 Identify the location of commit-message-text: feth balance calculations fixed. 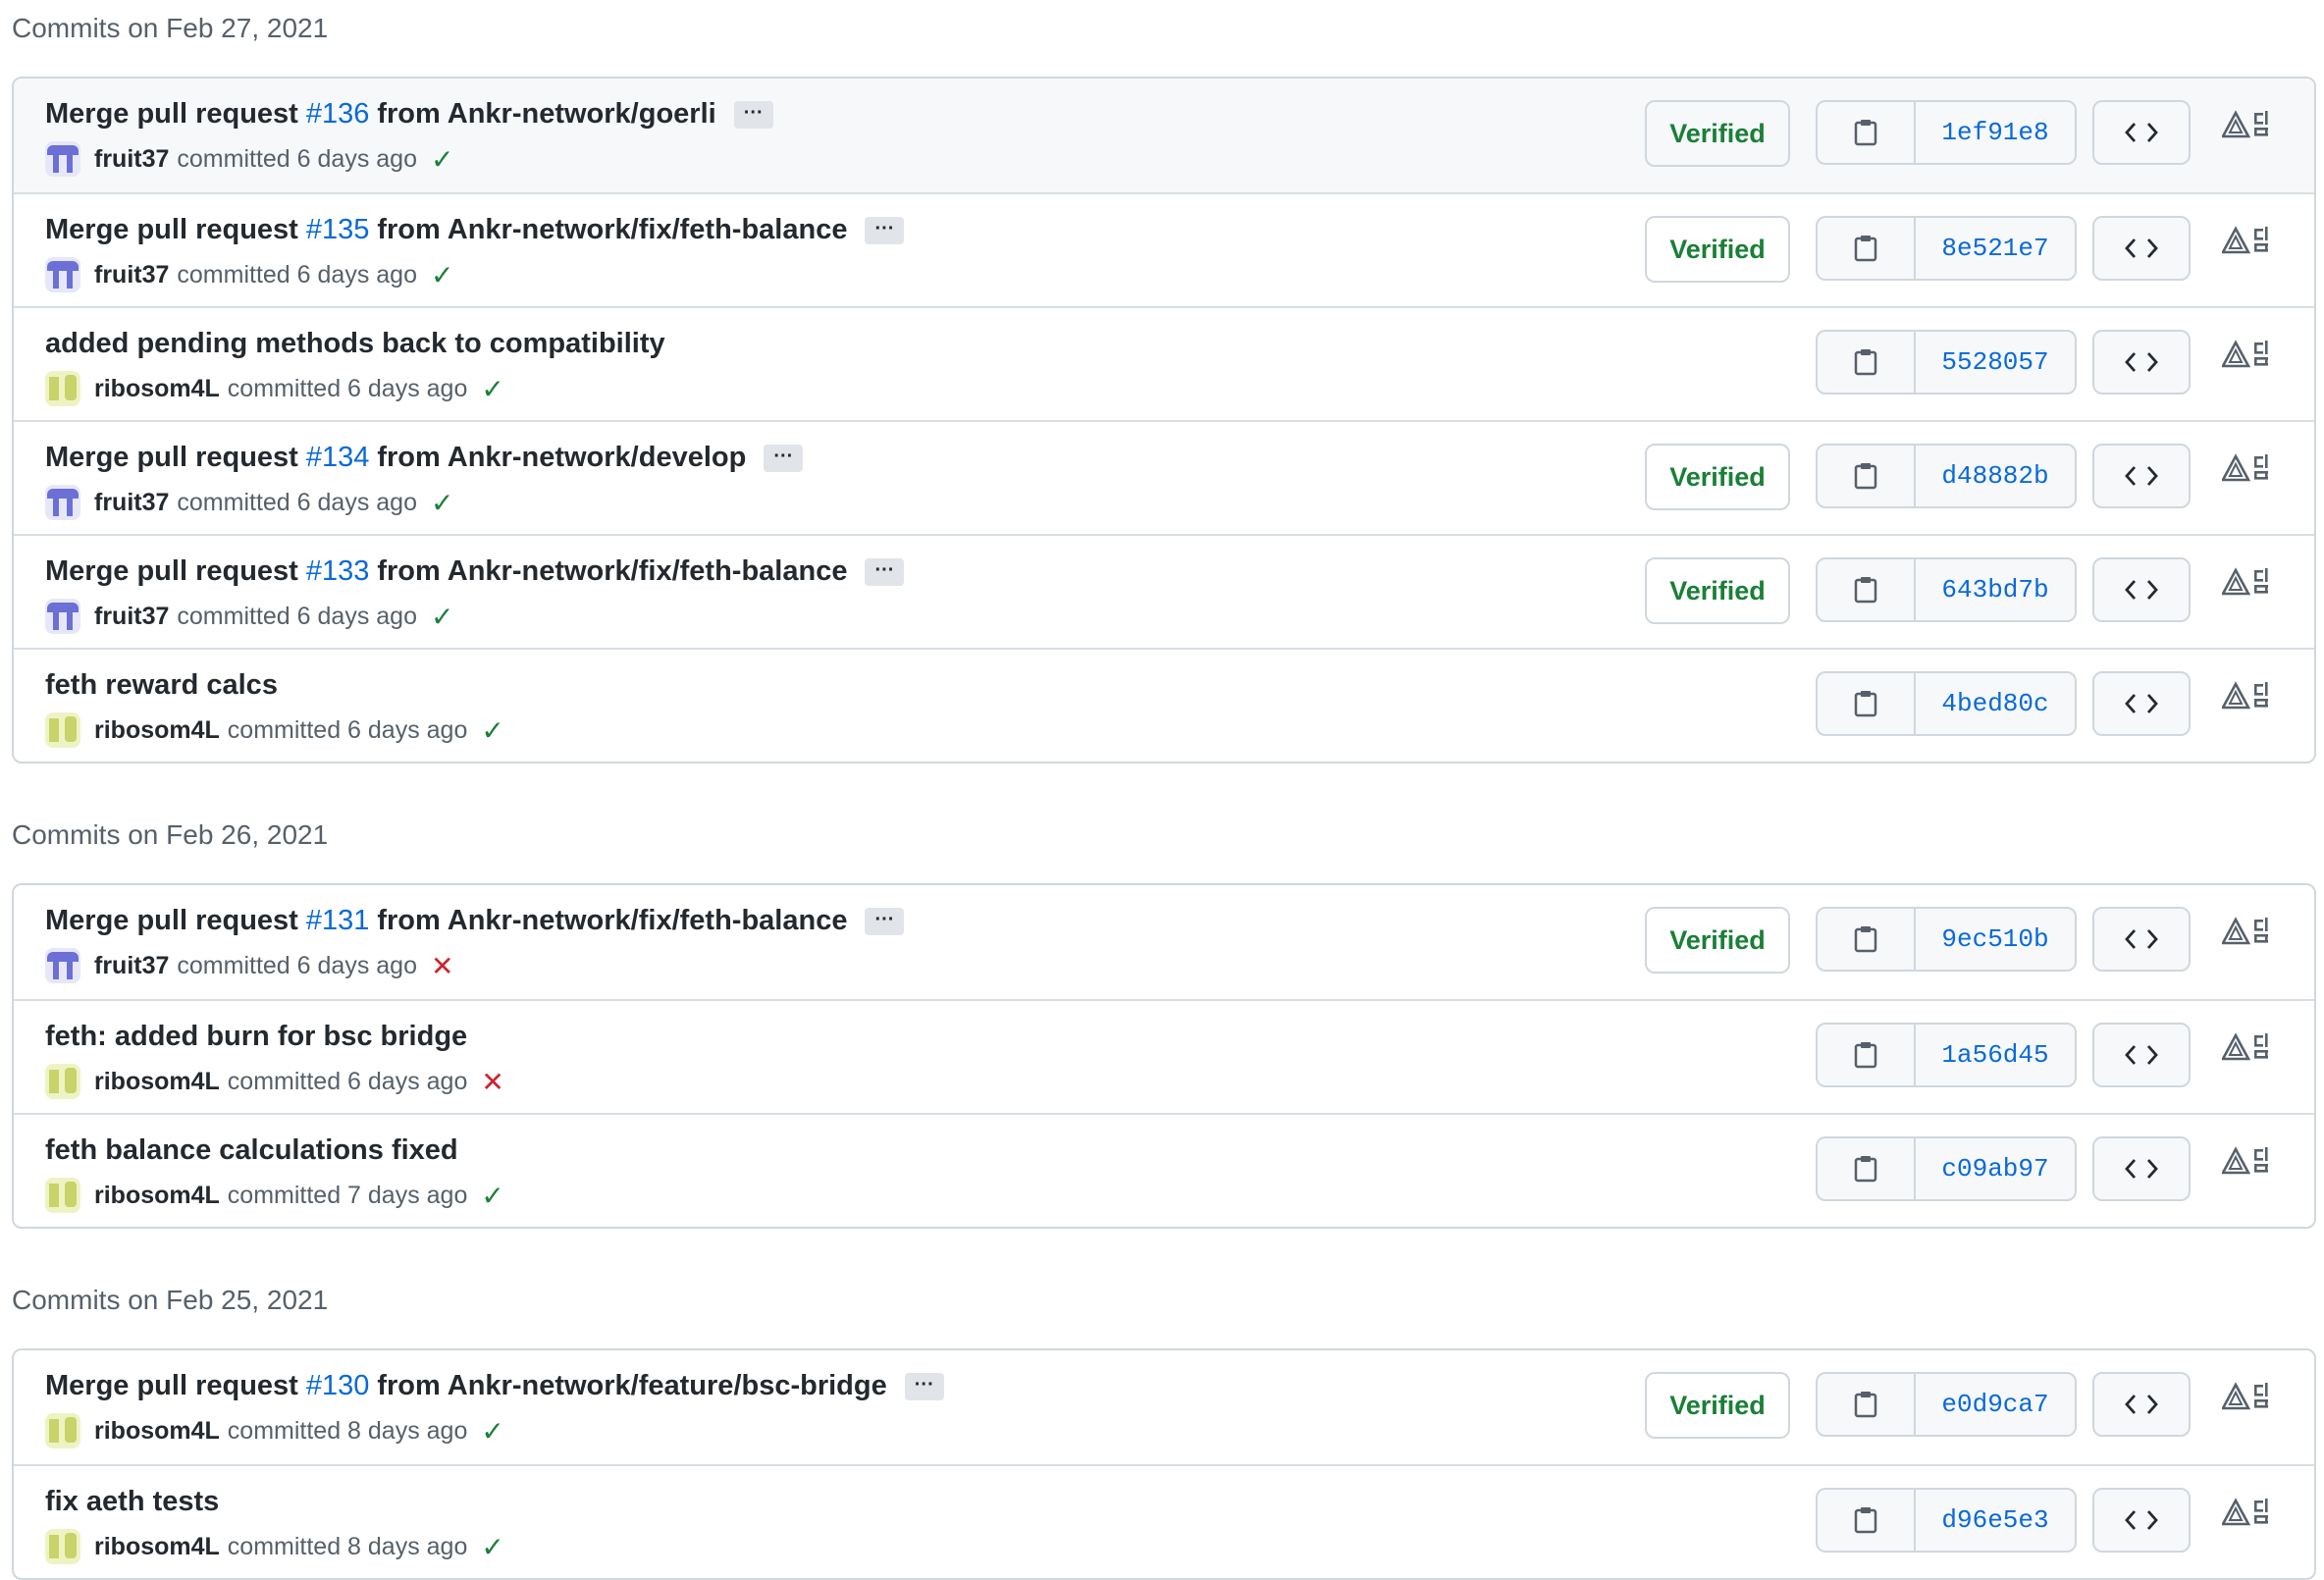
(252, 1150).